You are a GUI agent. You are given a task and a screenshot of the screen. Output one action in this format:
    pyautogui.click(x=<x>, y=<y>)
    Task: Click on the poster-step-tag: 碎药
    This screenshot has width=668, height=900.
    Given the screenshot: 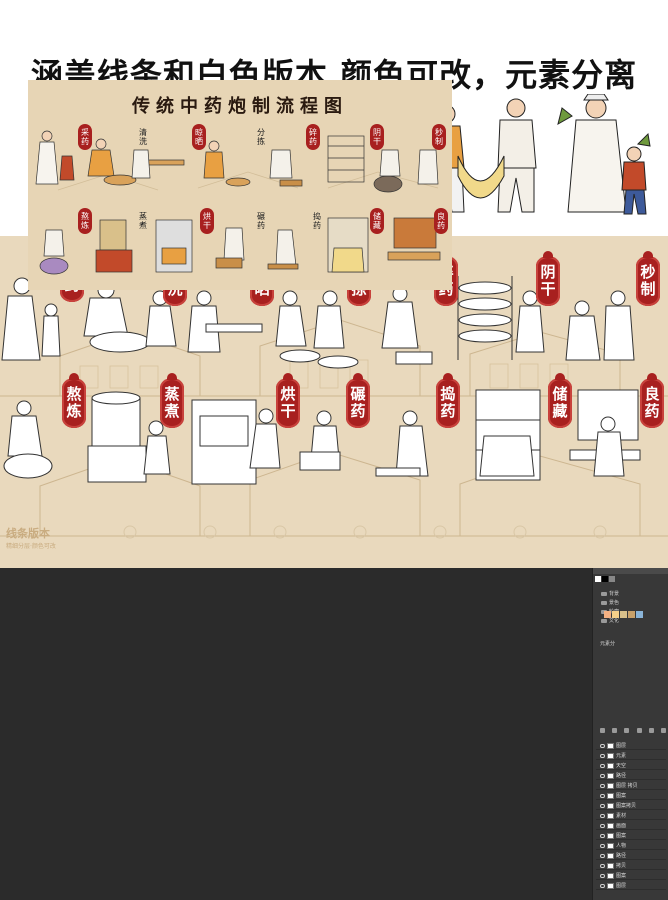 What is the action you would take?
    pyautogui.click(x=313, y=137)
    